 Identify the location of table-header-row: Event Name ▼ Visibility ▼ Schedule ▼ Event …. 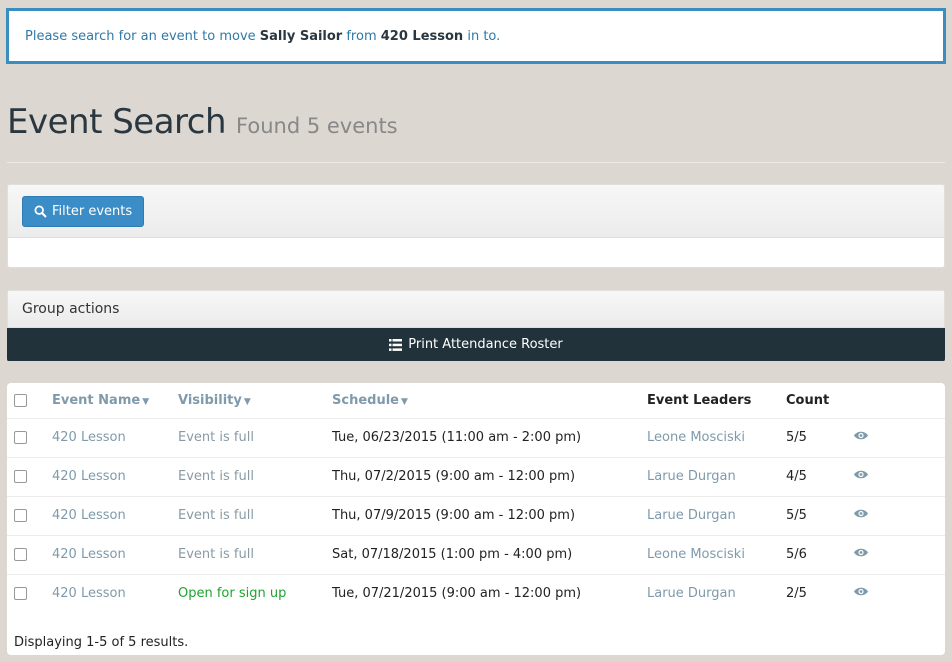
(476, 400).